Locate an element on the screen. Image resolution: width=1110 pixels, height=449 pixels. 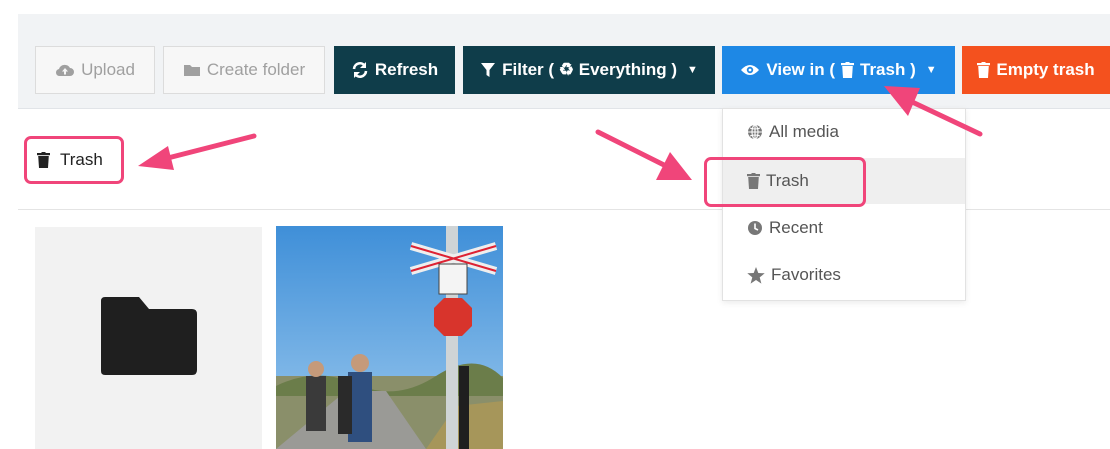
refresh-icon is located at coordinates (360, 70).